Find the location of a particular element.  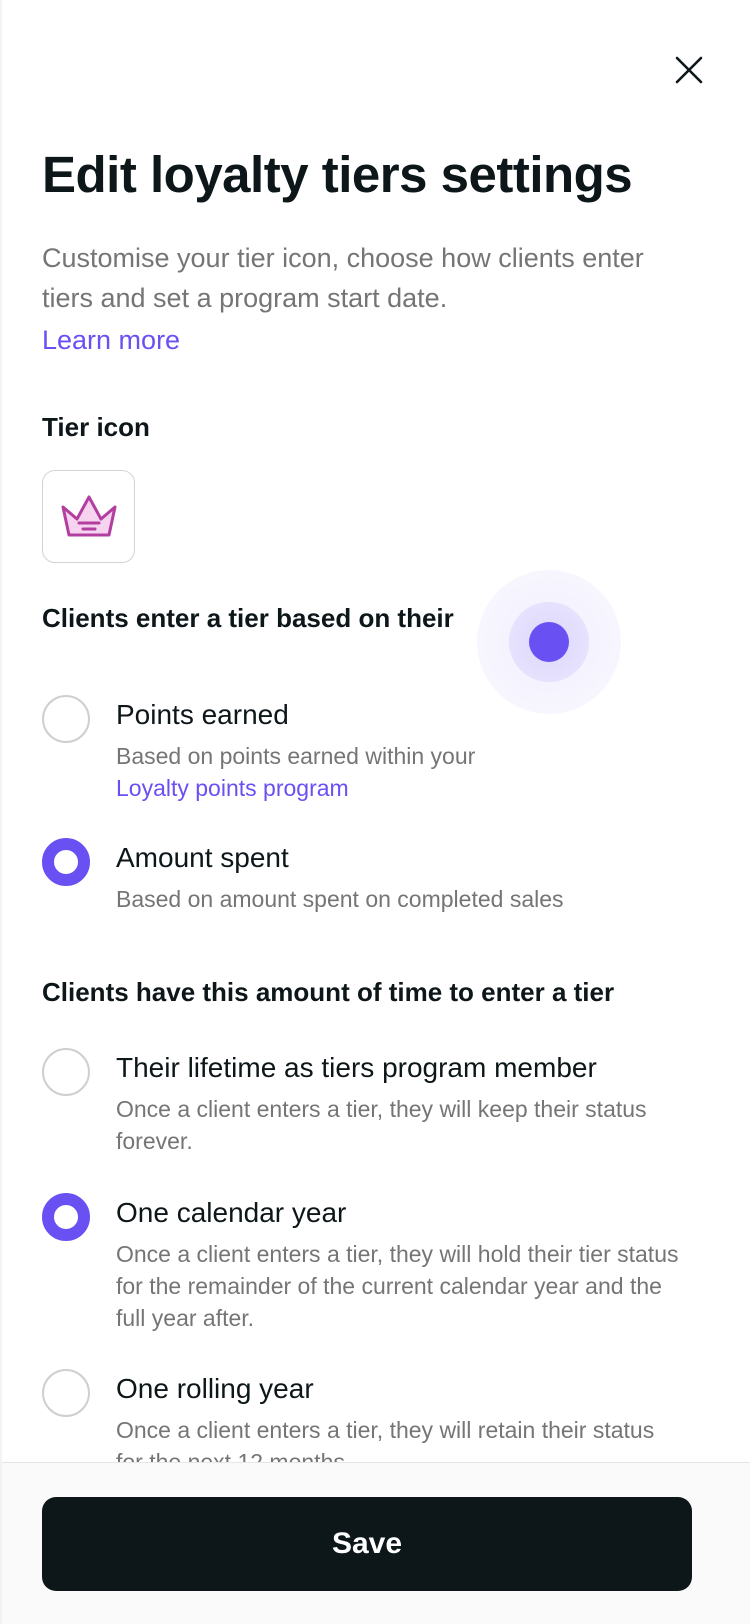

tier-icon-heading: Tier icon is located at coordinates (96, 427).